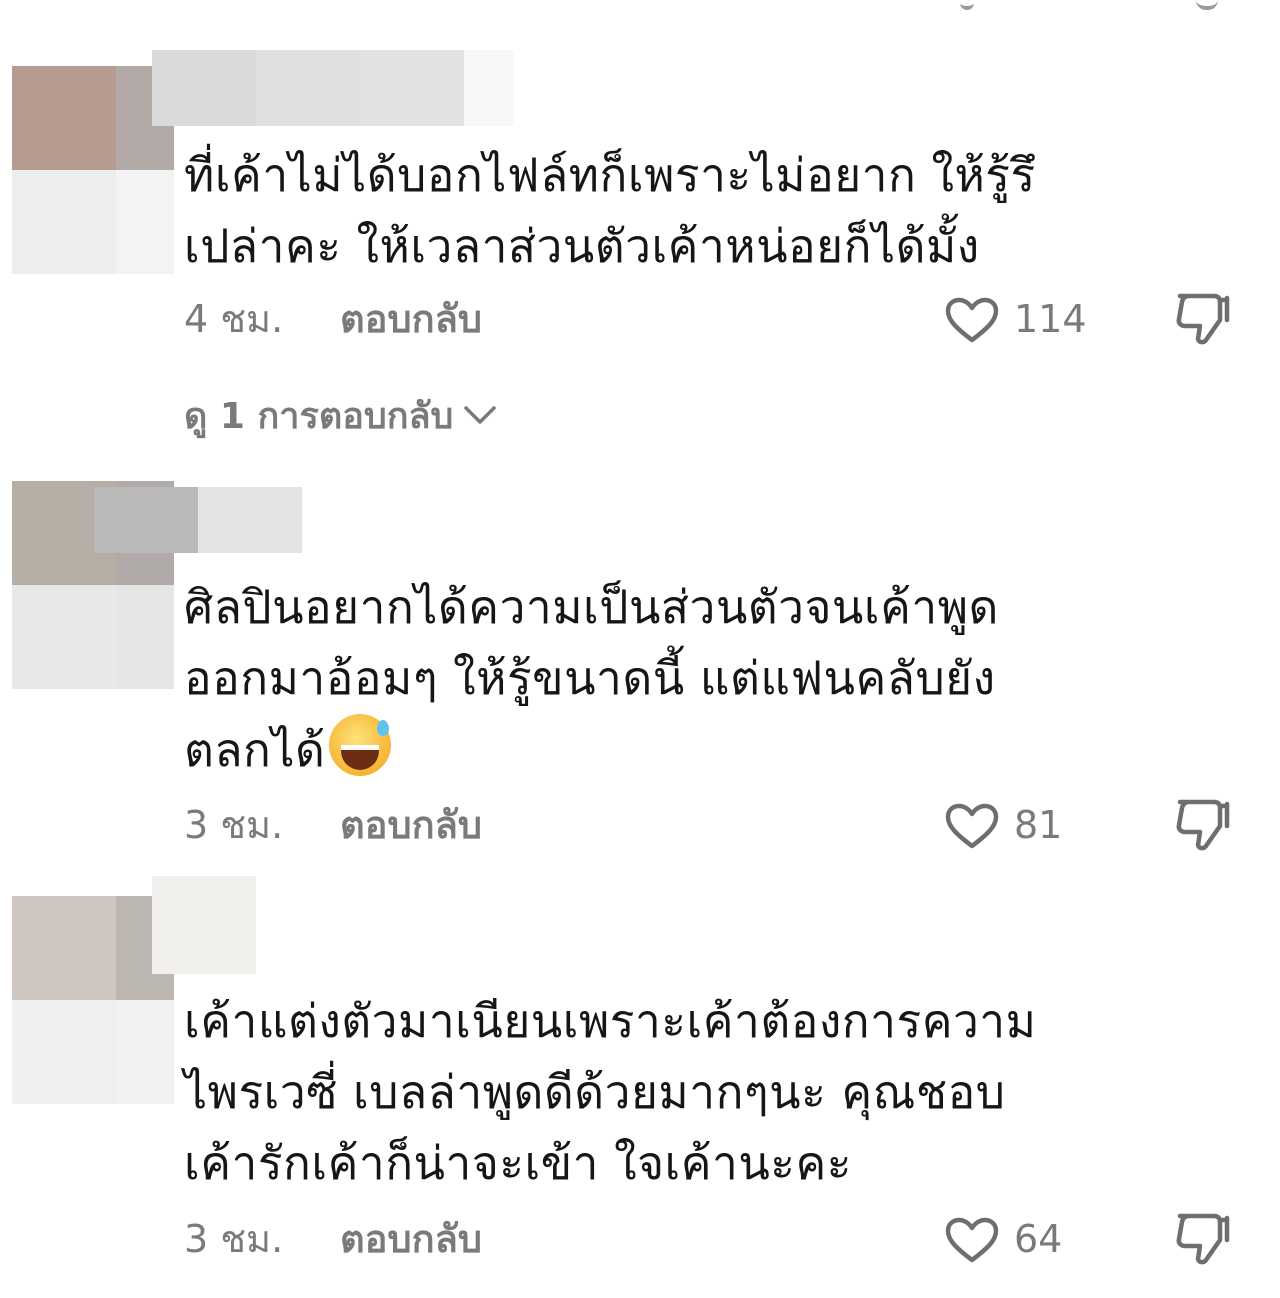  Describe the element at coordinates (610, 1021) in the screenshot. I see `comment-line: เค้าแต่งตัวมาเนียนเพราะเค้าต้องการความ` at that location.